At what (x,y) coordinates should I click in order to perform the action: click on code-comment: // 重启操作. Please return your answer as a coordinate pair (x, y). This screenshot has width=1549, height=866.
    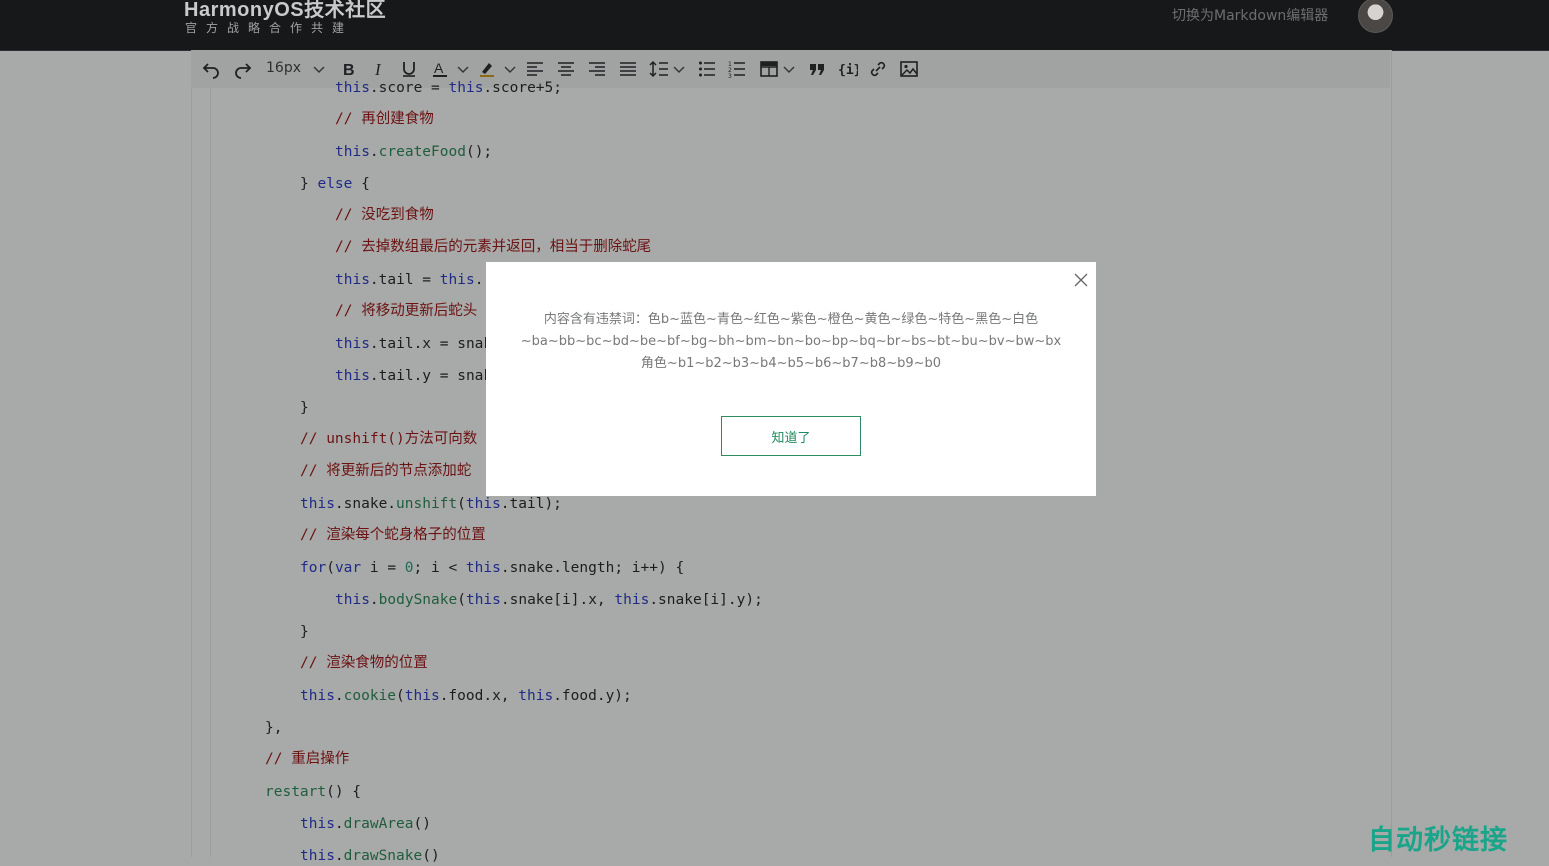
    Looking at the image, I should click on (307, 759).